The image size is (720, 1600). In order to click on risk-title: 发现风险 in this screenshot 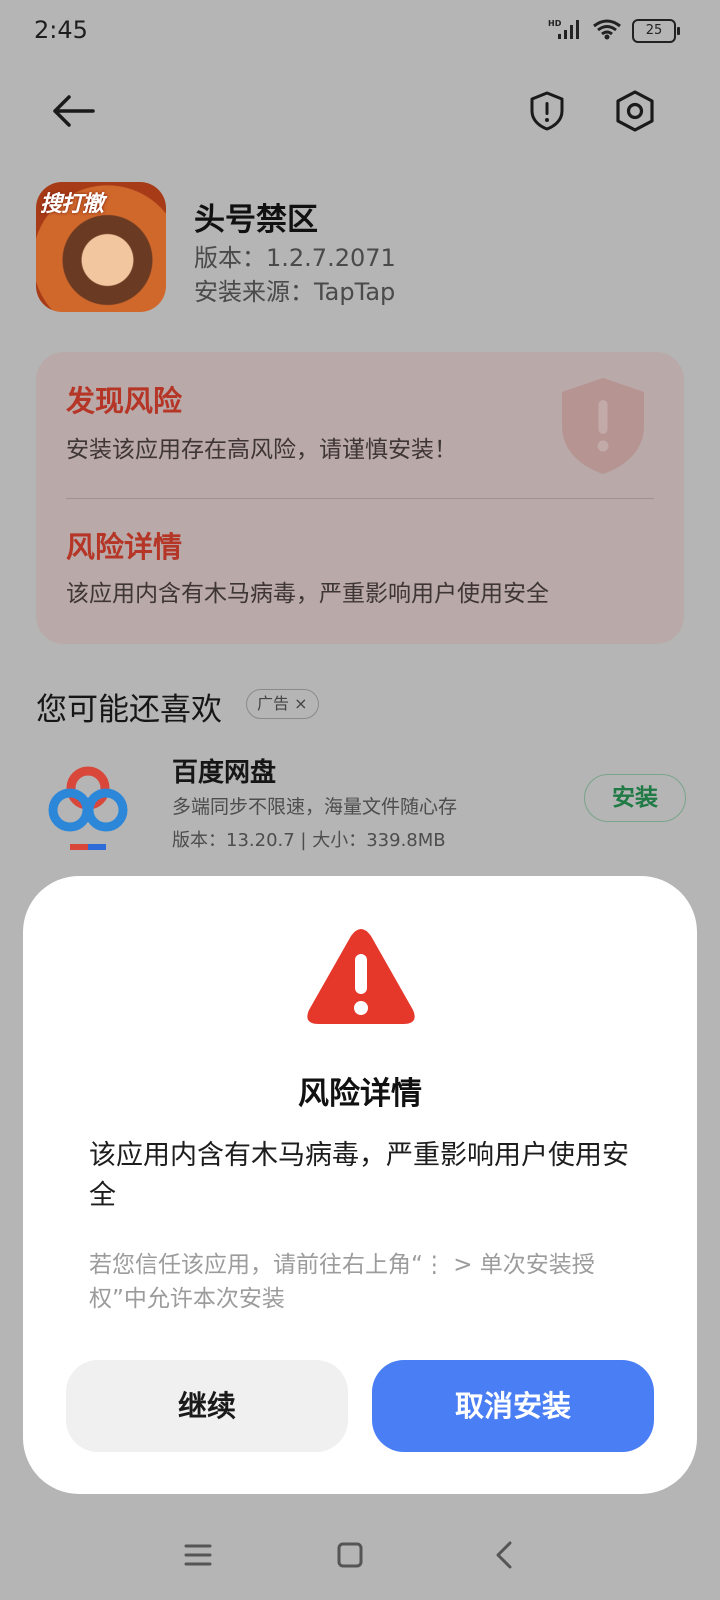, I will do `click(124, 401)`.